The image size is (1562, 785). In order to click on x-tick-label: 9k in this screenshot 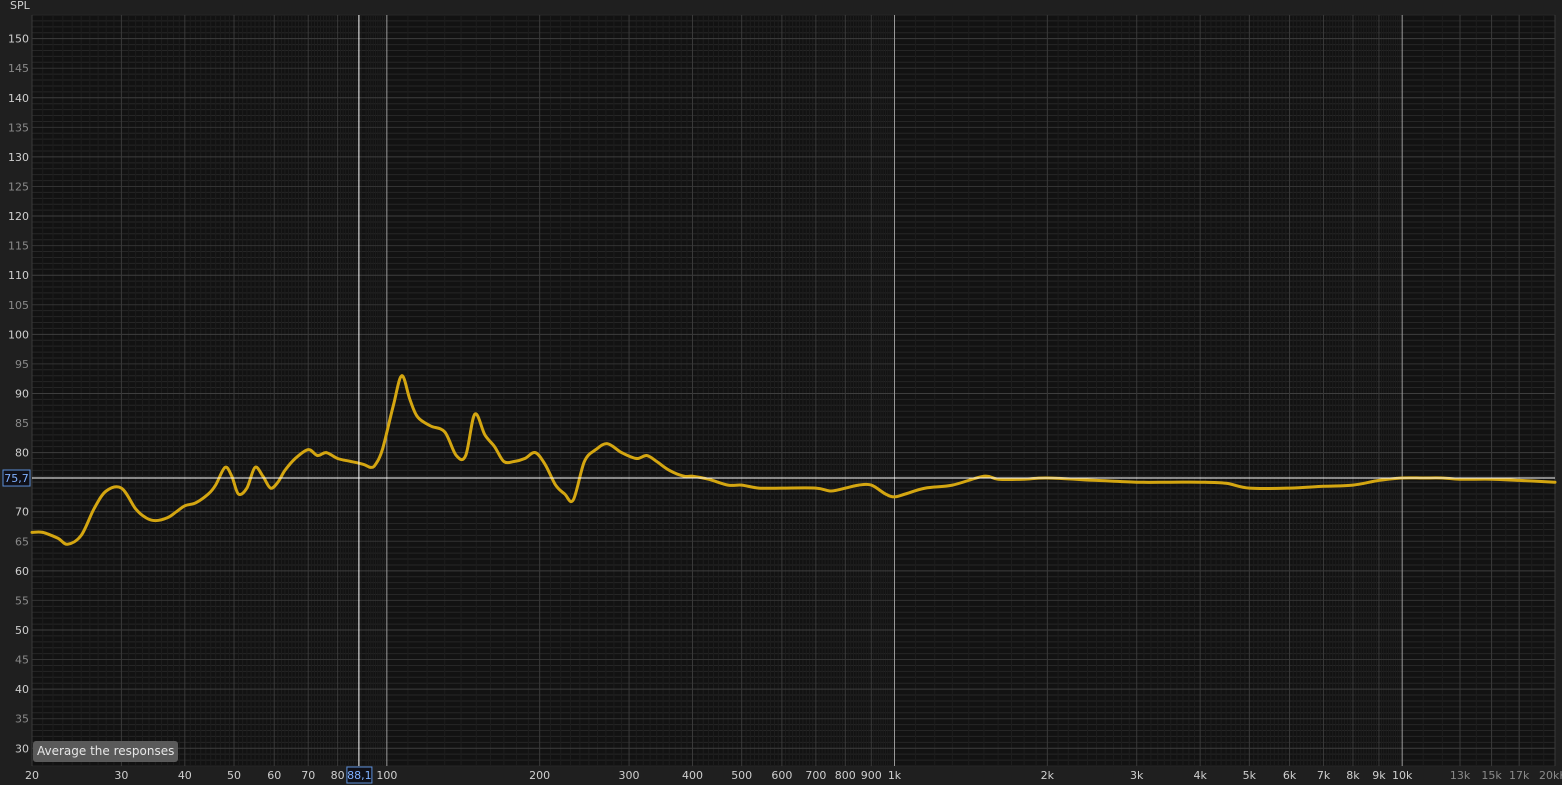, I will do `click(1379, 775)`.